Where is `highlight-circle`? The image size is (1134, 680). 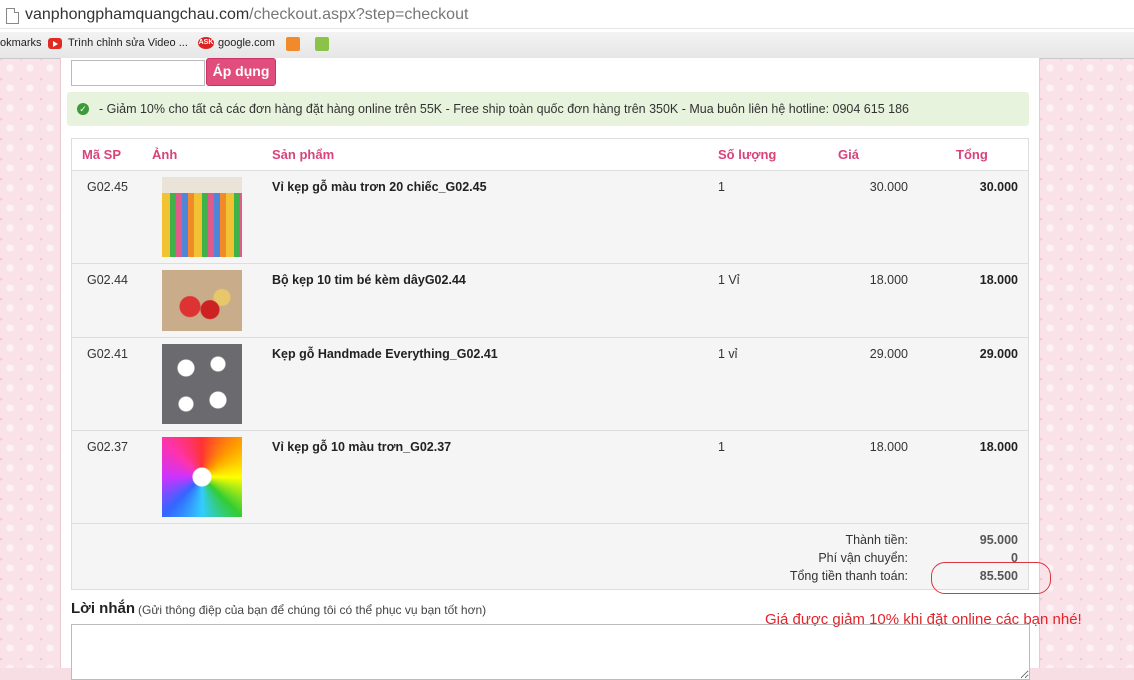
highlight-circle is located at coordinates (991, 578).